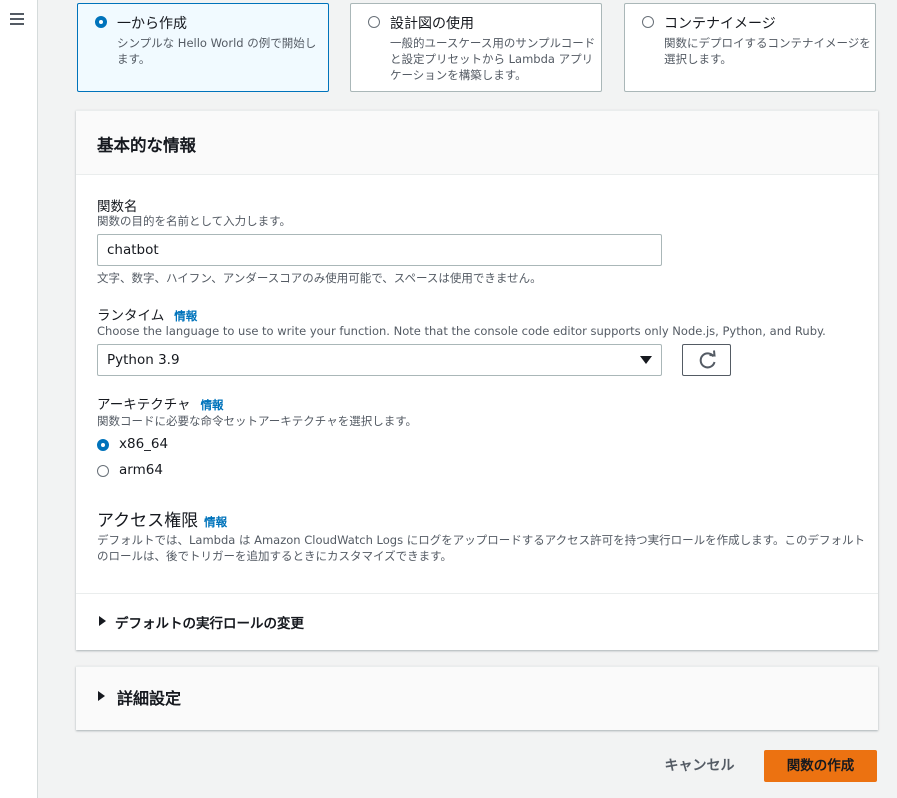 The width and height of the screenshot is (897, 798). I want to click on radio-container-image, so click(648, 22).